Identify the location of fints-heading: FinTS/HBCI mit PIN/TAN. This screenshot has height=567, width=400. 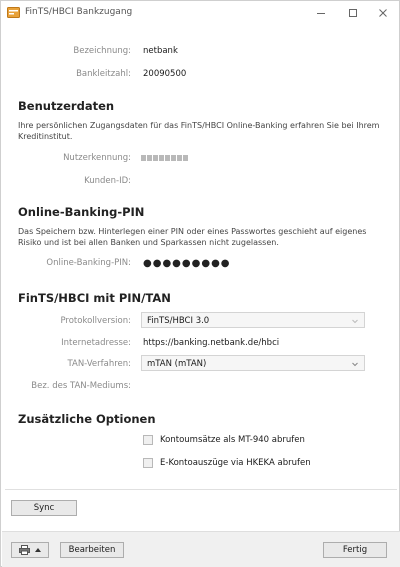
(94, 298).